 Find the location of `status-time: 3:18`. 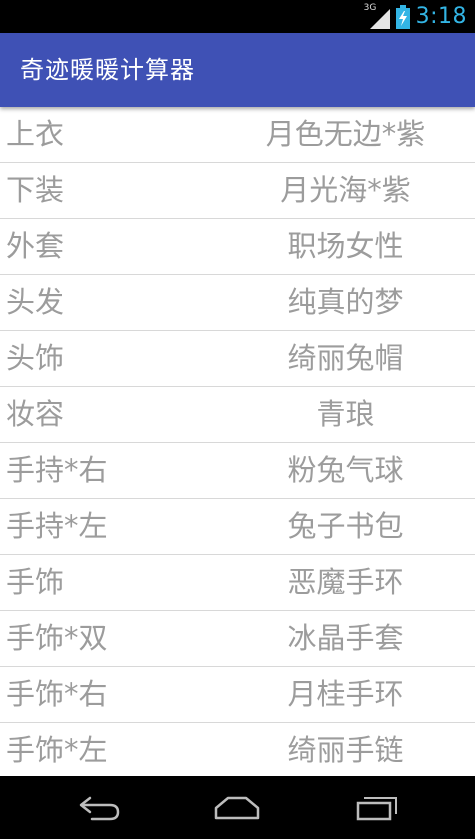

status-time: 3:18 is located at coordinates (441, 16).